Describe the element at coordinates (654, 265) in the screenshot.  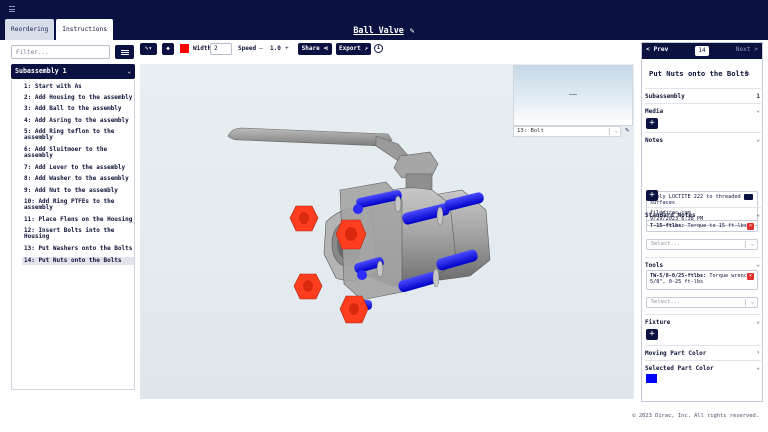
I see `tools-label: Tools` at that location.